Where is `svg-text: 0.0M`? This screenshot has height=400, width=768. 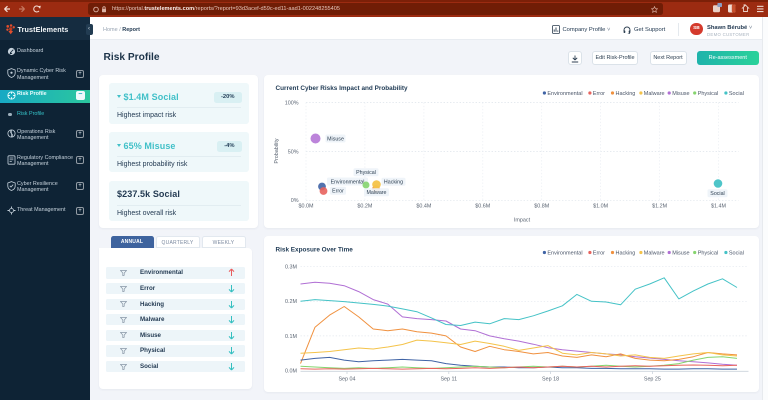
svg-text: 0.0M is located at coordinates (291, 371).